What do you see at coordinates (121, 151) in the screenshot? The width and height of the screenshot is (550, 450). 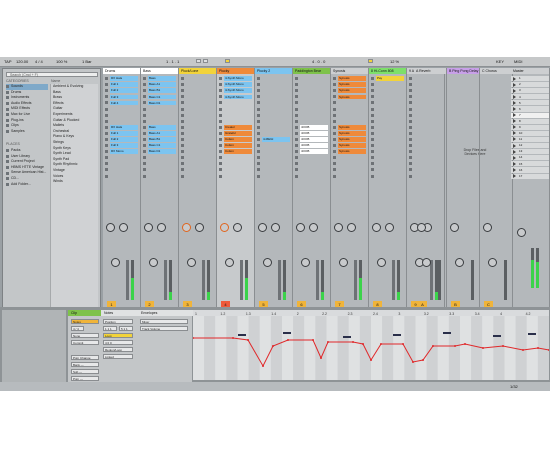 I see `clip-slot: RX Mono` at bounding box center [121, 151].